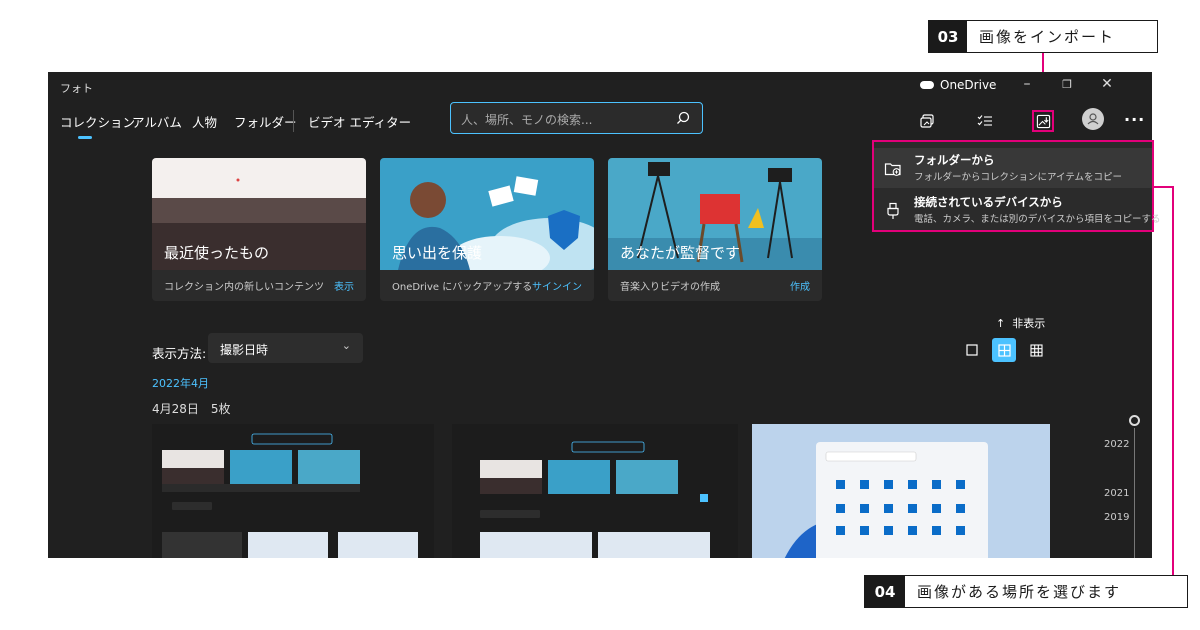 This screenshot has height=630, width=1200. What do you see at coordinates (76, 88) in the screenshot?
I see `app-title: フォト` at bounding box center [76, 88].